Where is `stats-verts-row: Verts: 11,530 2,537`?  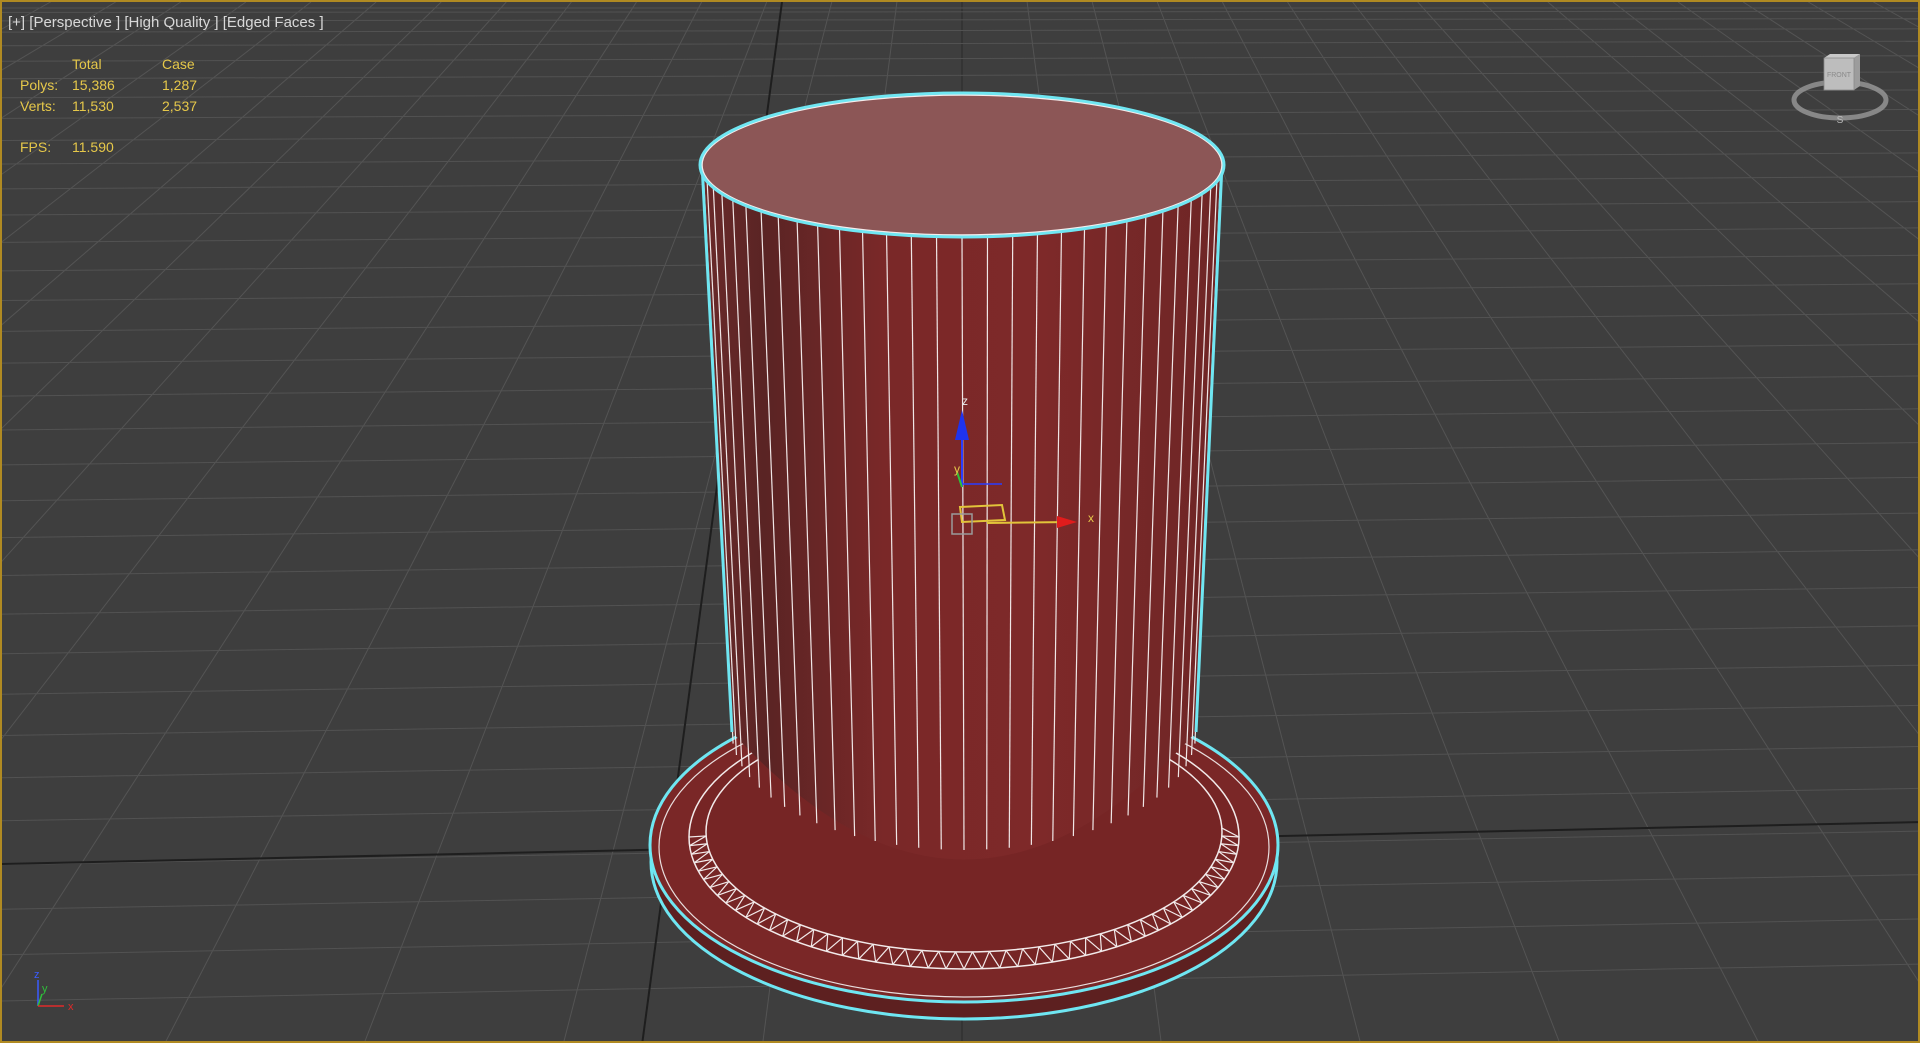 stats-verts-row: Verts: 11,530 2,537 is located at coordinates (131, 106).